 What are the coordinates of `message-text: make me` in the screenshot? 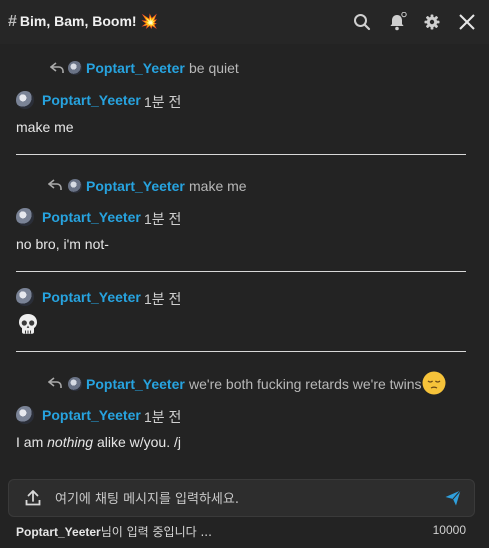 It's located at (45, 127).